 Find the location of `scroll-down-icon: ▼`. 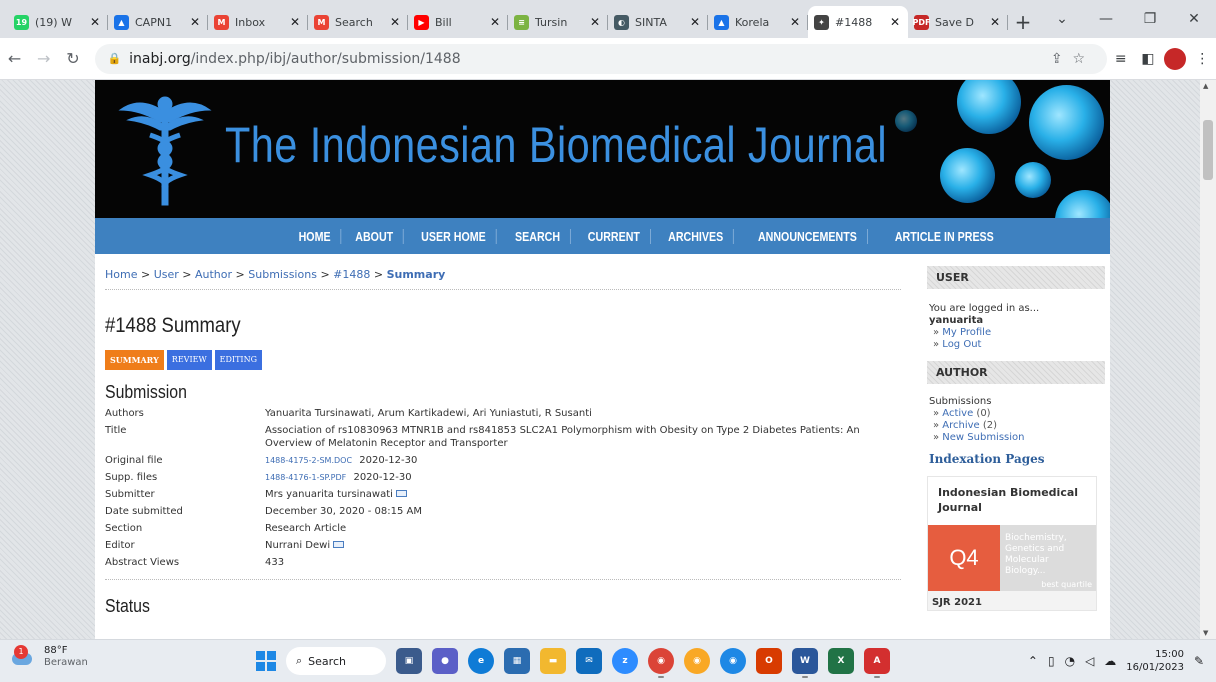

scroll-down-icon: ▼ is located at coordinates (1205, 633).